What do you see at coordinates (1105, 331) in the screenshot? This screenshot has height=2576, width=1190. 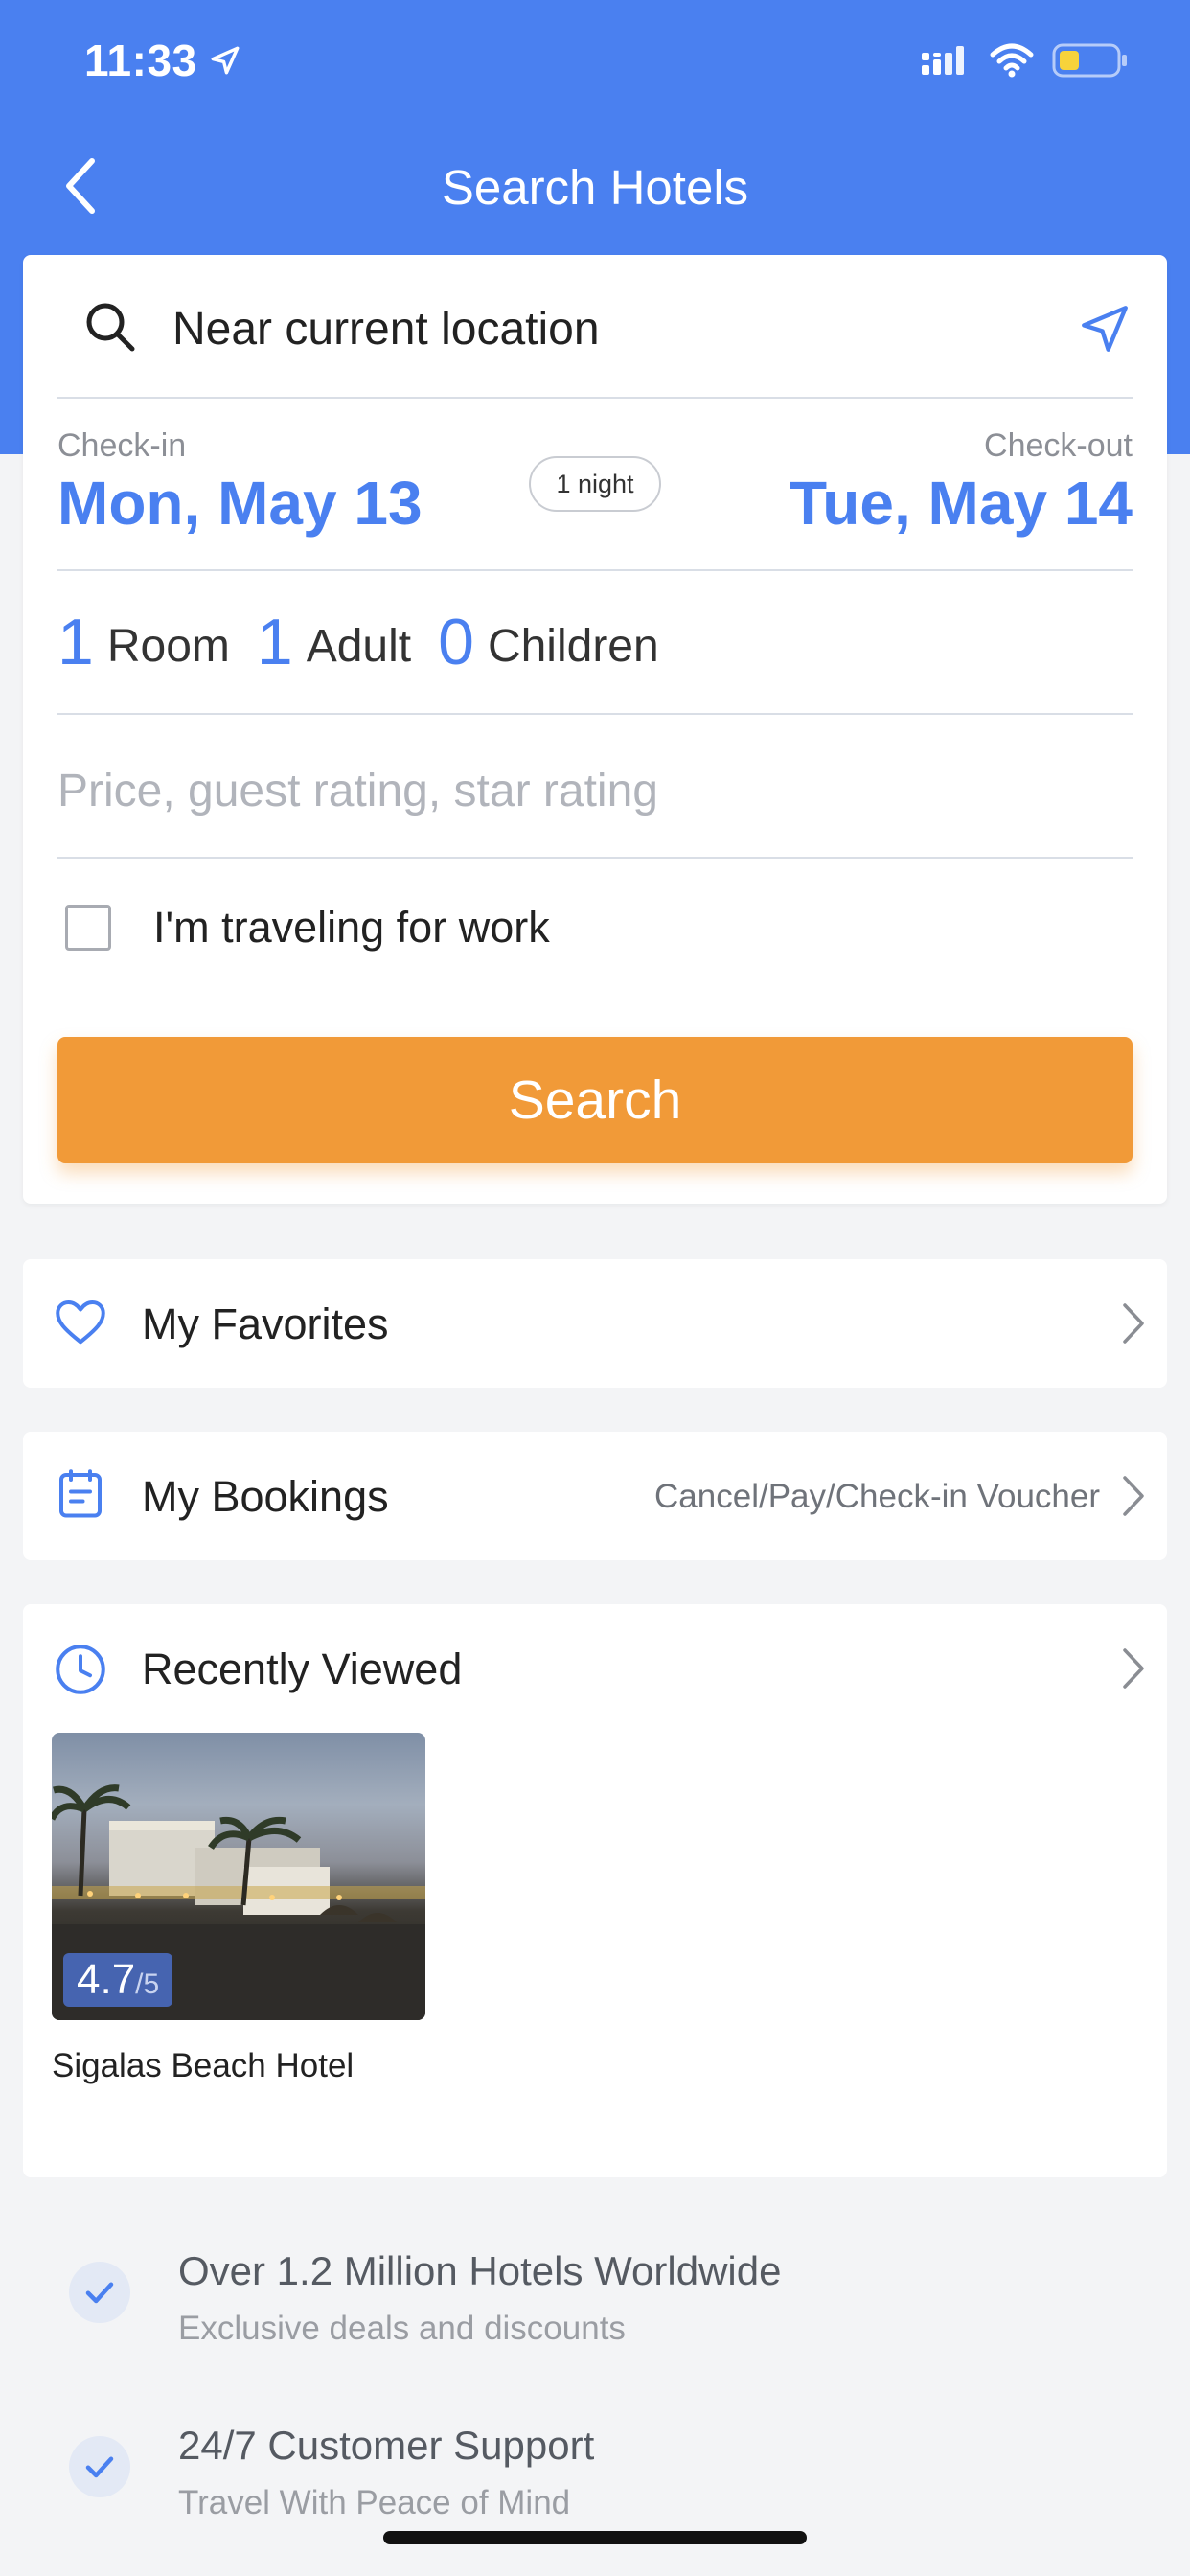 I see `current-location-icon` at bounding box center [1105, 331].